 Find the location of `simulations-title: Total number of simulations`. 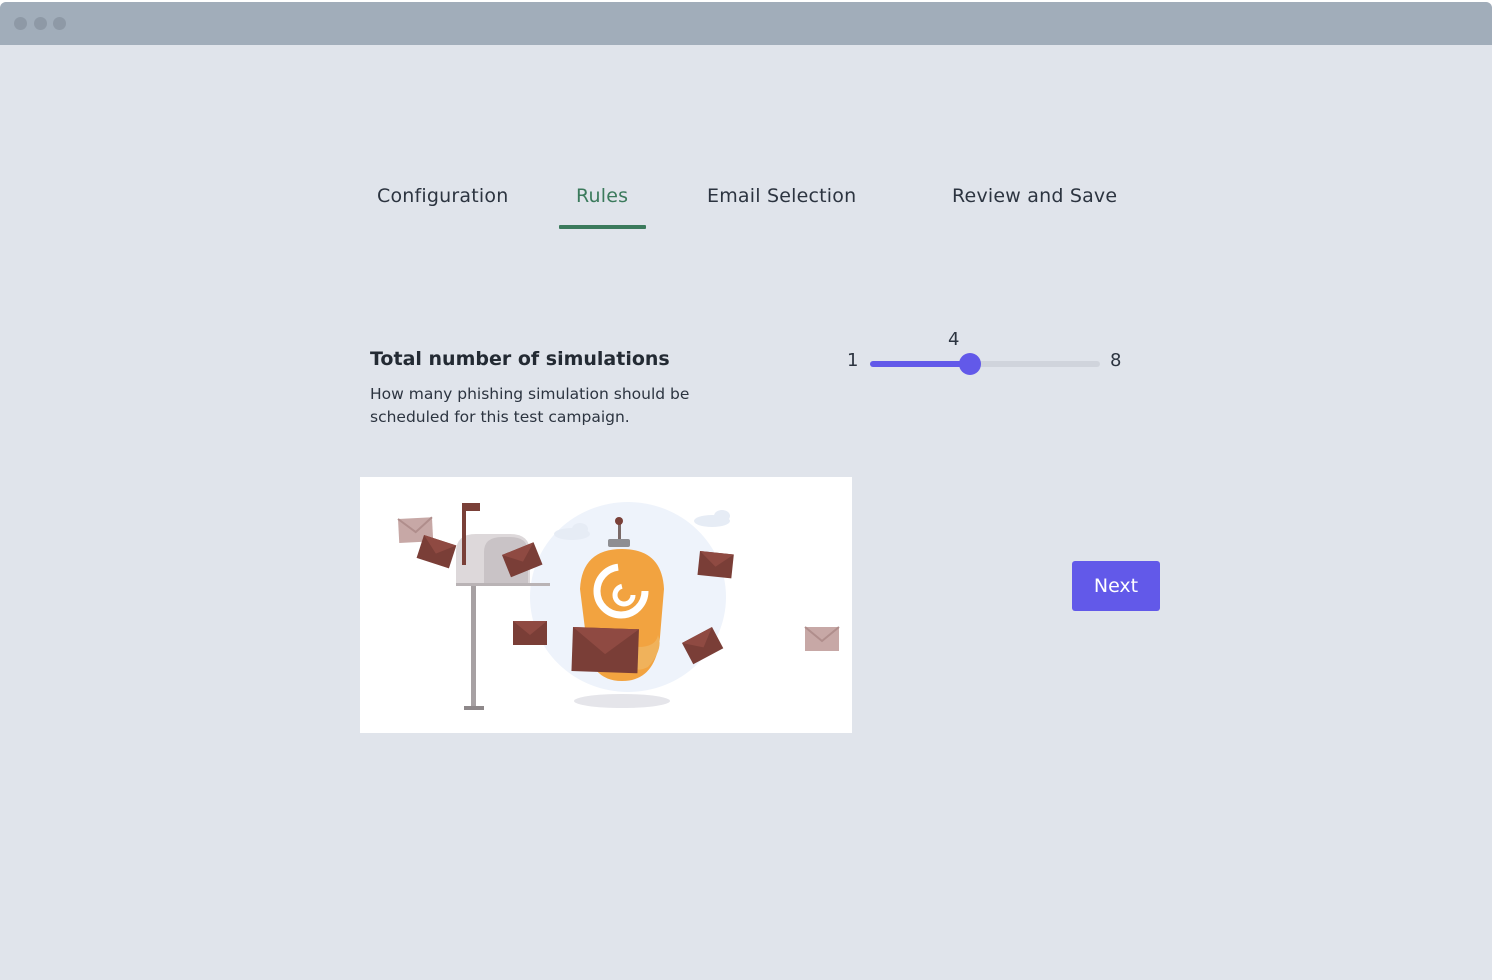

simulations-title: Total number of simulations is located at coordinates (520, 359).